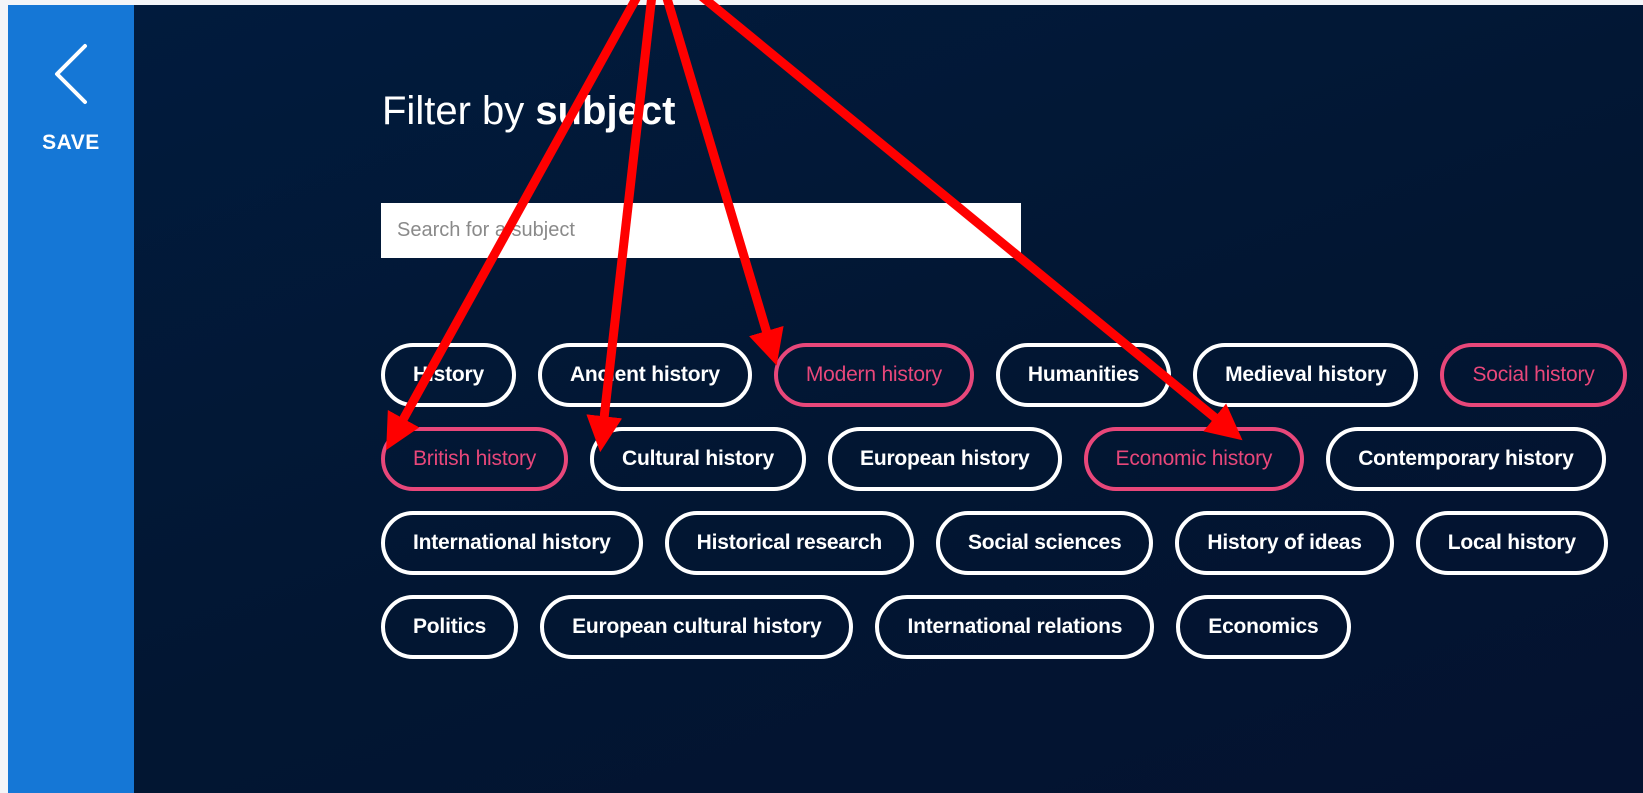 The height and width of the screenshot is (793, 1643). What do you see at coordinates (448, 375) in the screenshot?
I see `subject-chip: History` at bounding box center [448, 375].